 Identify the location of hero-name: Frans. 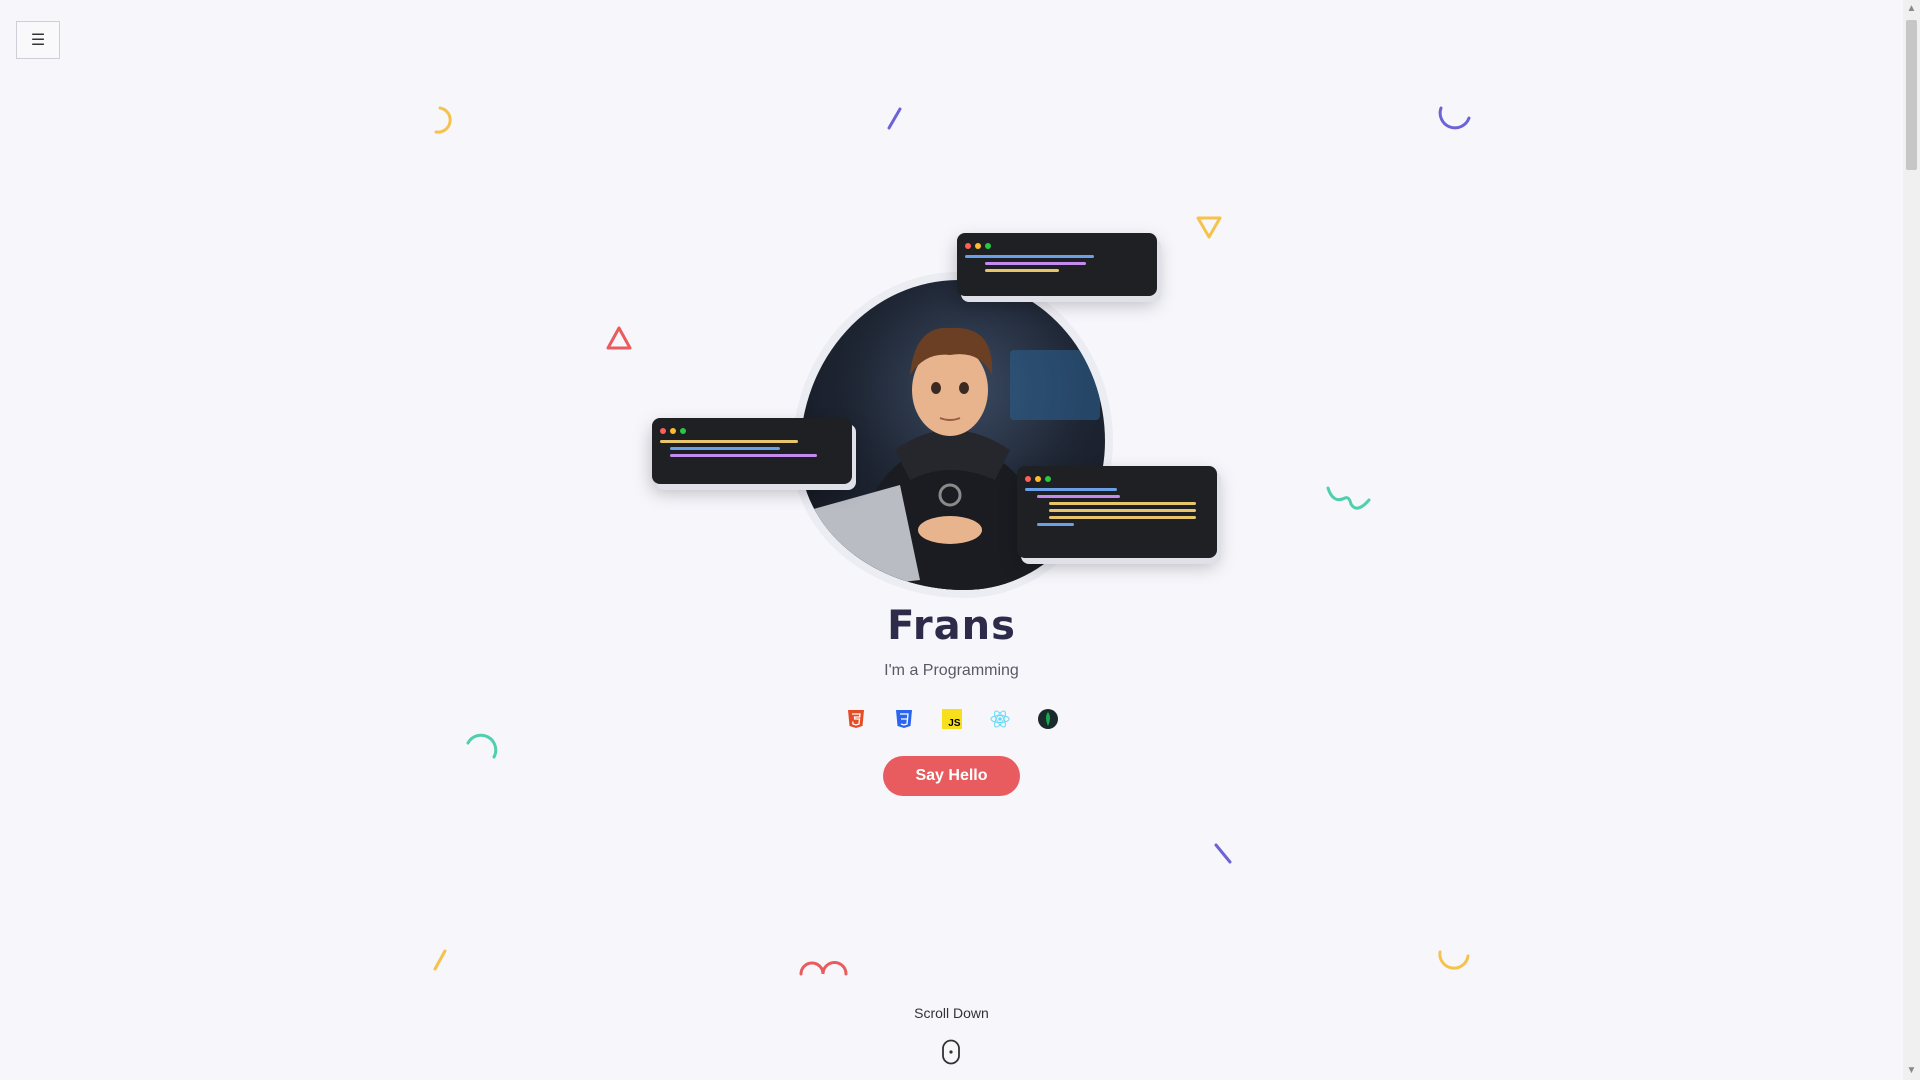
(951, 626).